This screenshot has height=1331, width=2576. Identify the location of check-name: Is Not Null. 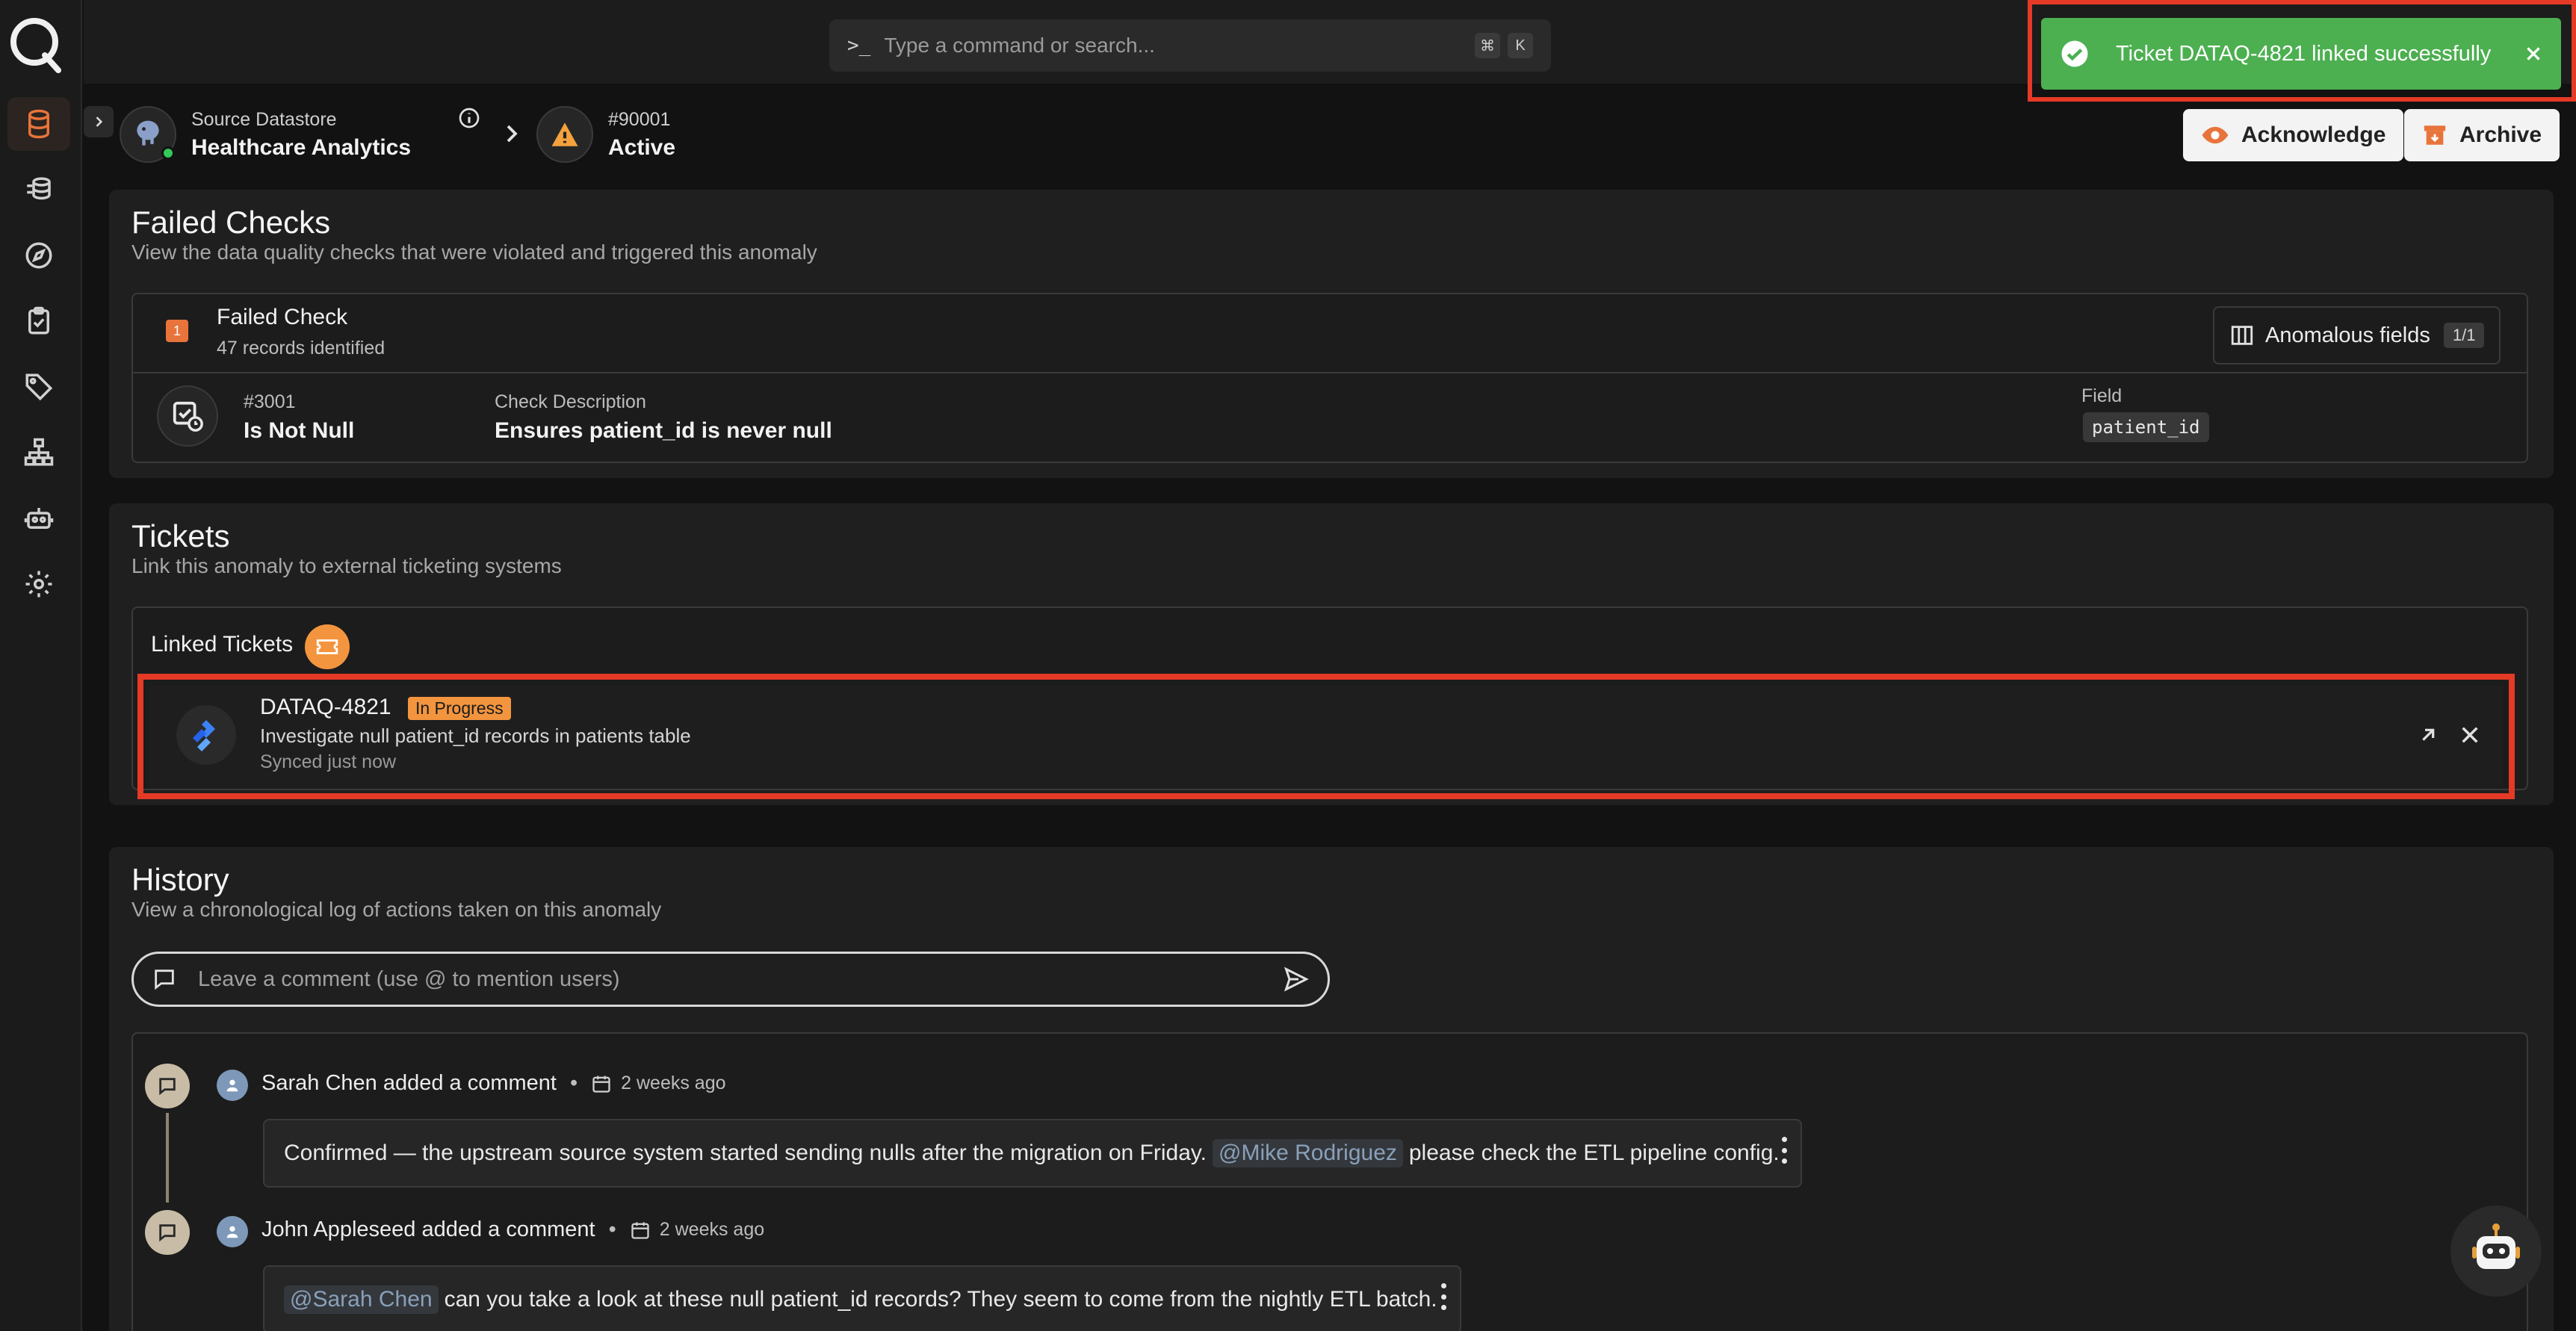
(299, 430).